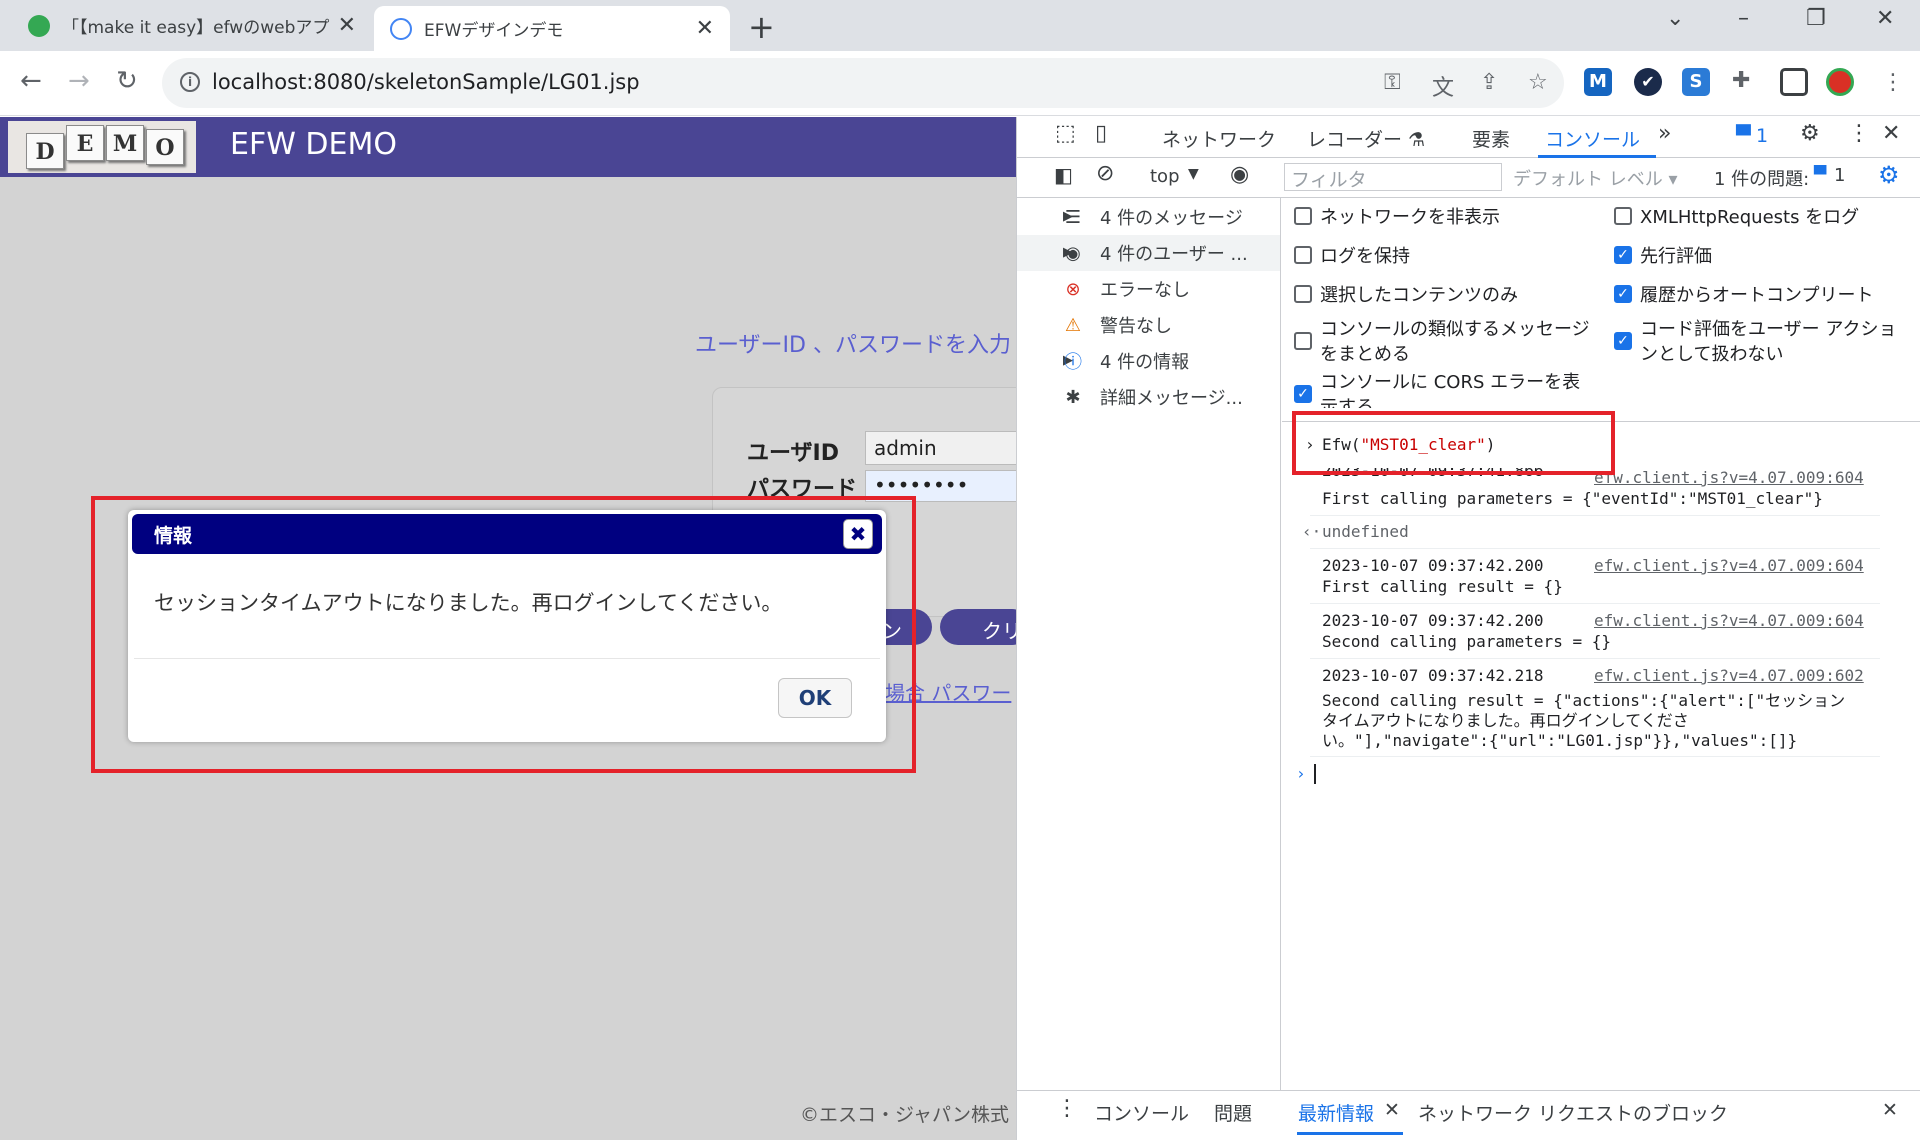  What do you see at coordinates (1419, 295) in the screenshot?
I see `checkbox-label: 選択したコンテンツのみ` at bounding box center [1419, 295].